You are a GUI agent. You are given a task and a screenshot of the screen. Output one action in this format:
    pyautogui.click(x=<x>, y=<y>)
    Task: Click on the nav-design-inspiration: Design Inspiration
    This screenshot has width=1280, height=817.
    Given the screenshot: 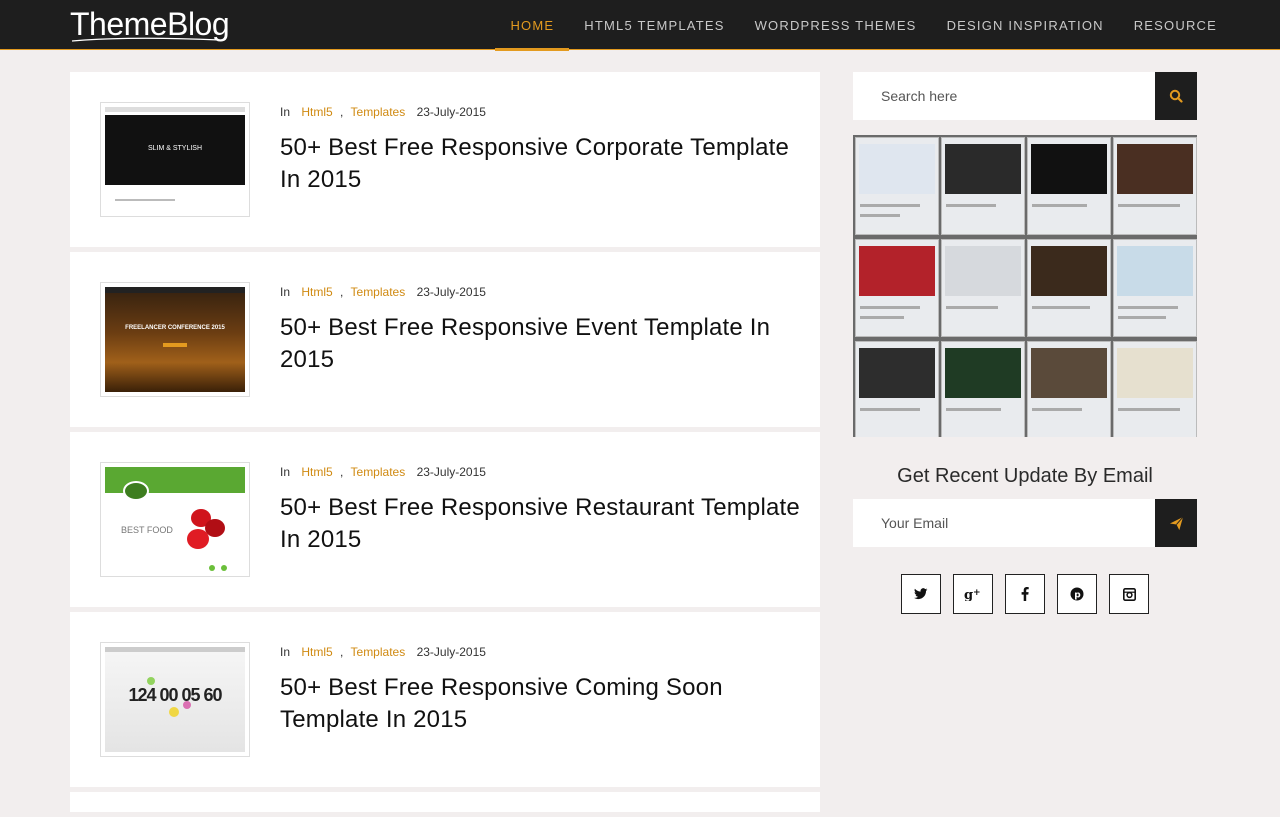 What is the action you would take?
    pyautogui.click(x=1025, y=25)
    